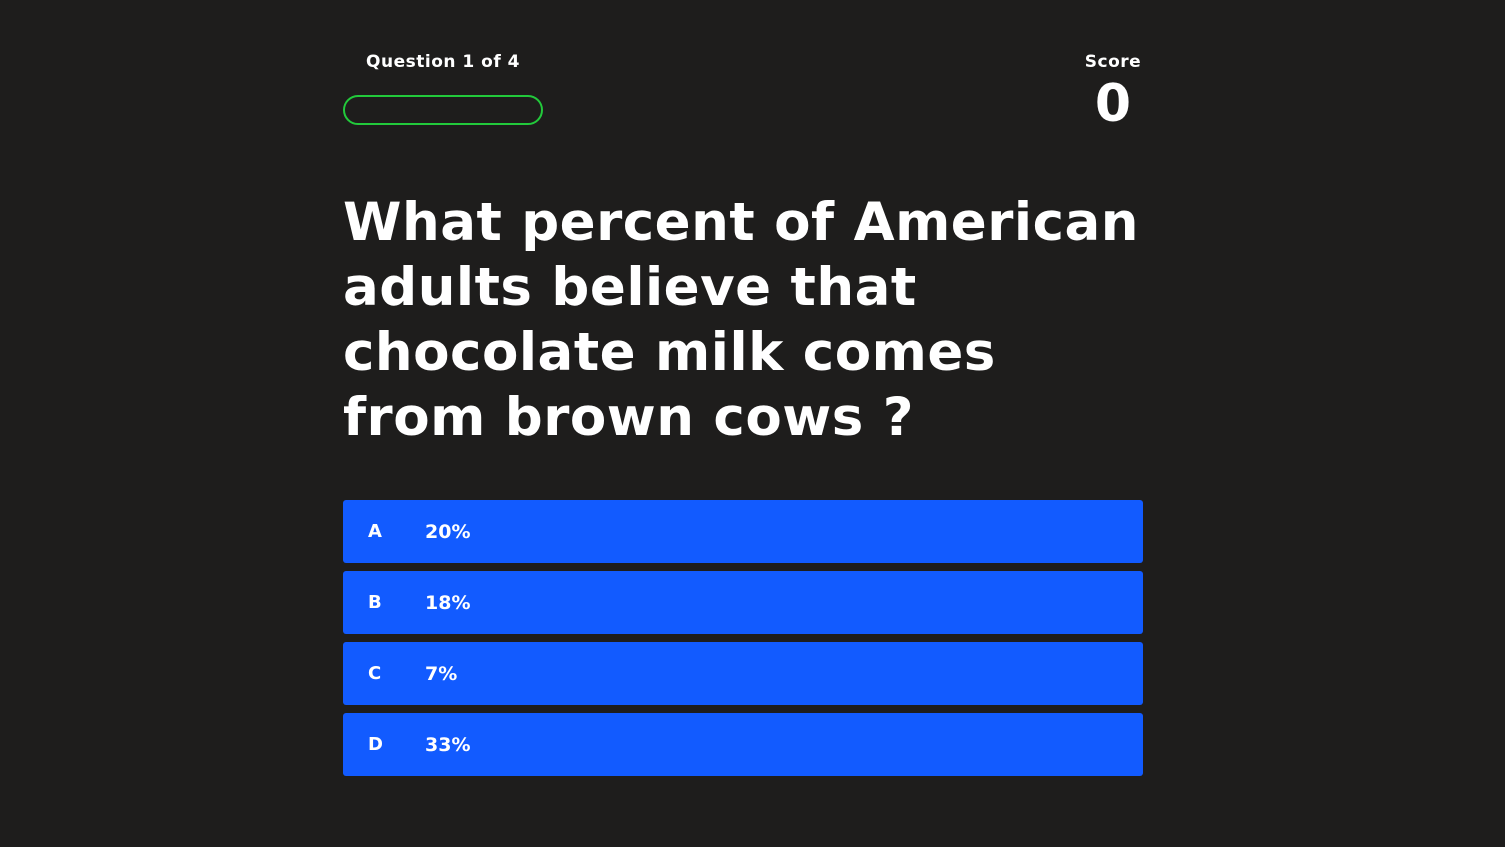  Describe the element at coordinates (448, 744) in the screenshot. I see `answer-text: 33%` at that location.